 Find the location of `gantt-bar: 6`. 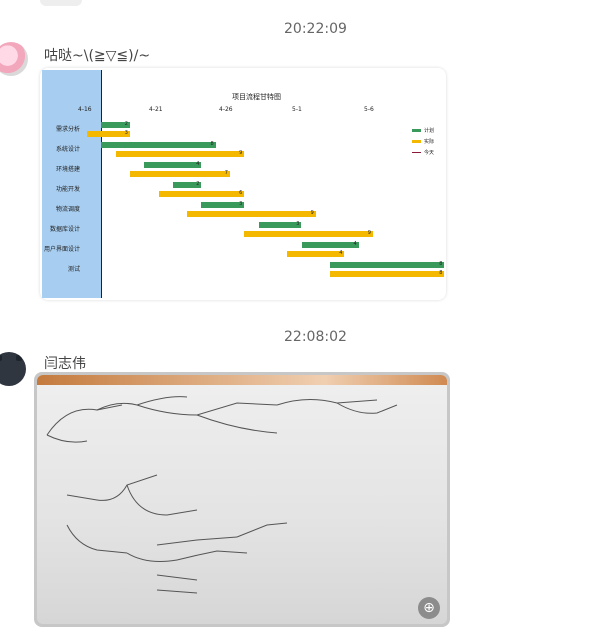

gantt-bar: 6 is located at coordinates (201, 193).